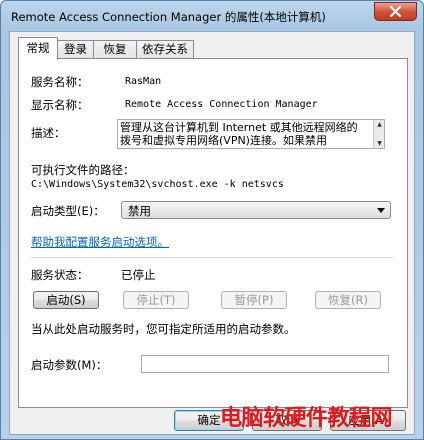 The width and height of the screenshot is (424, 440). What do you see at coordinates (68, 211) in the screenshot?
I see `startup-type-label: 启动类型(E)：` at bounding box center [68, 211].